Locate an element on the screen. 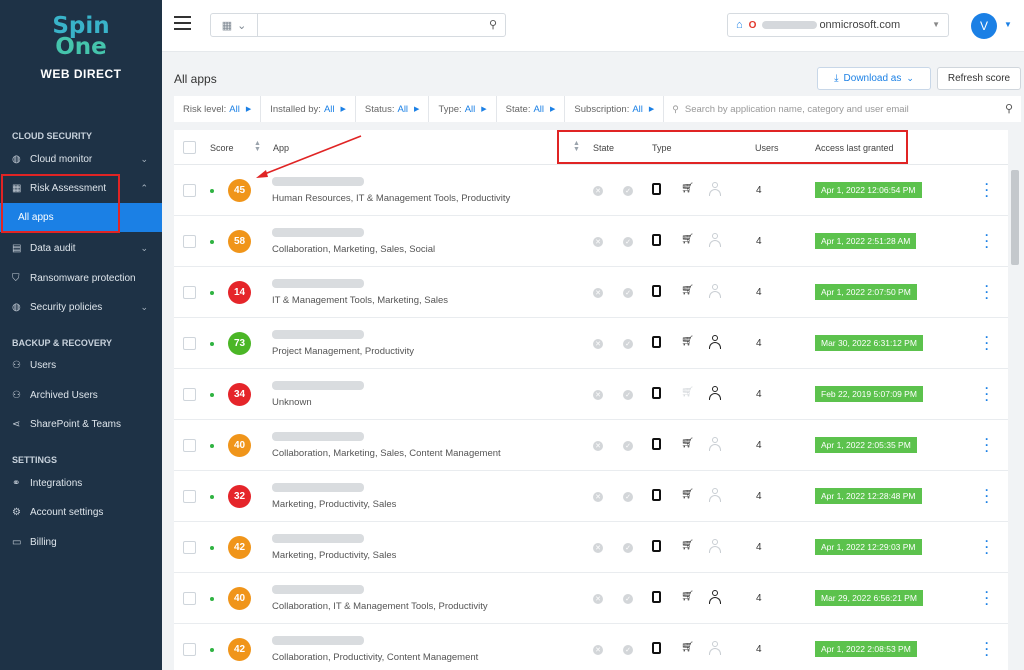  access-granted-date: Apr 1, 2022 2:07:50 PM is located at coordinates (866, 292).